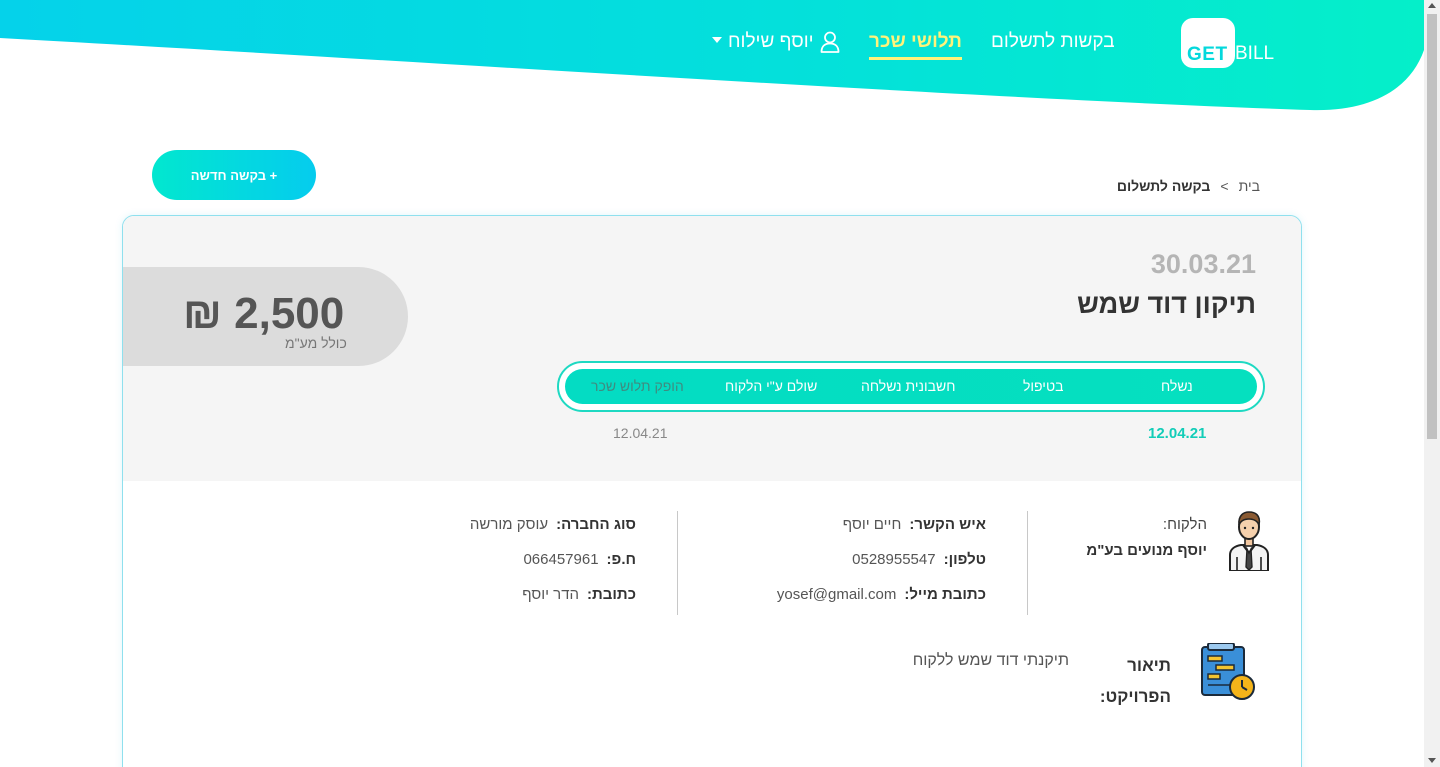 This screenshot has height=767, width=1440. I want to click on address-label: כתובת:, so click(611, 594).